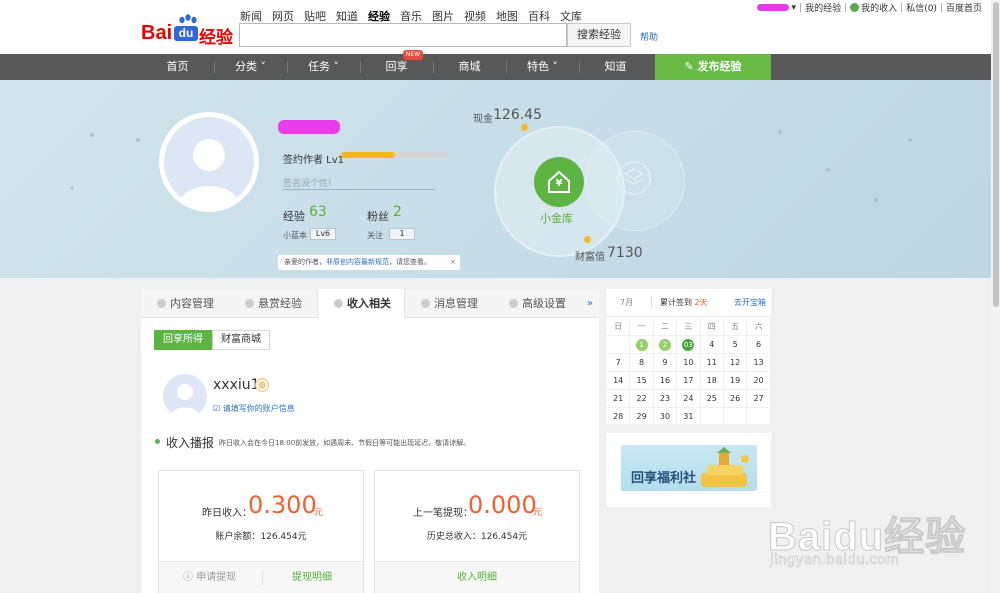 This screenshot has width=1000, height=593. What do you see at coordinates (236, 385) in the screenshot?
I see `username: xxxiu1` at bounding box center [236, 385].